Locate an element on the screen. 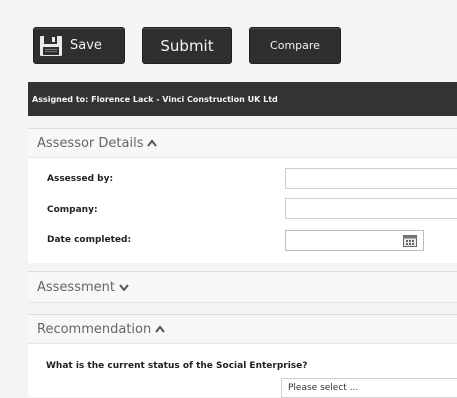 Image resolution: width=457 pixels, height=398 pixels. recommendation-header: Recommendation is located at coordinates (242, 329).